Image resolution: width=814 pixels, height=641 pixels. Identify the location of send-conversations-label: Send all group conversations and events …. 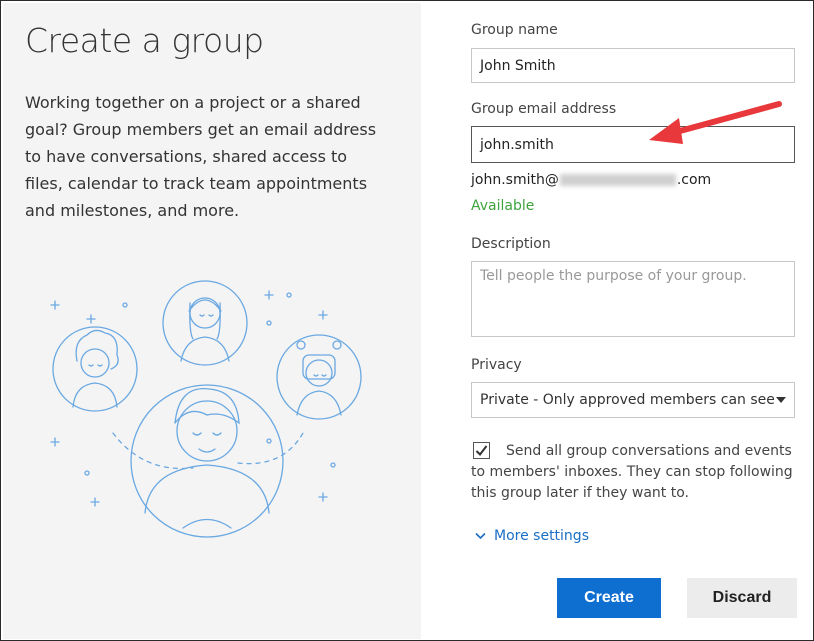
(632, 472).